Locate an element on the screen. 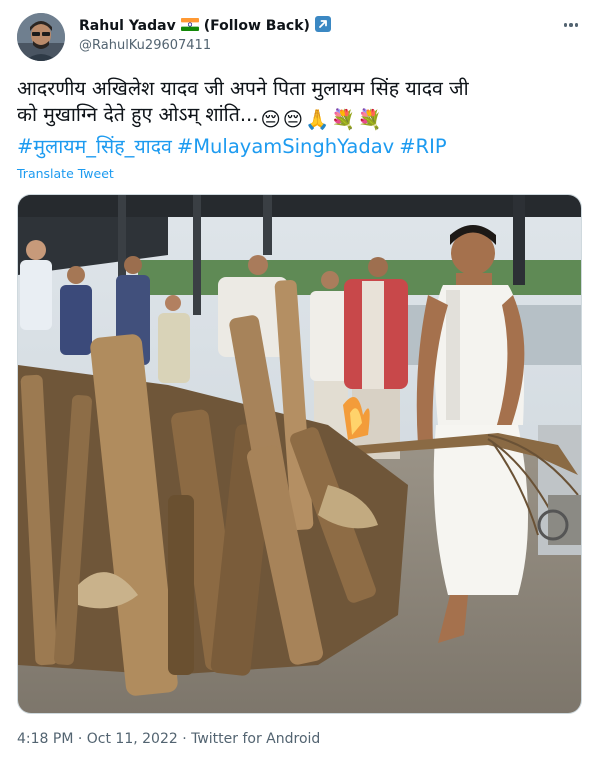 This screenshot has width=595, height=764. follow-back-label: (Follow Back) is located at coordinates (256, 26).